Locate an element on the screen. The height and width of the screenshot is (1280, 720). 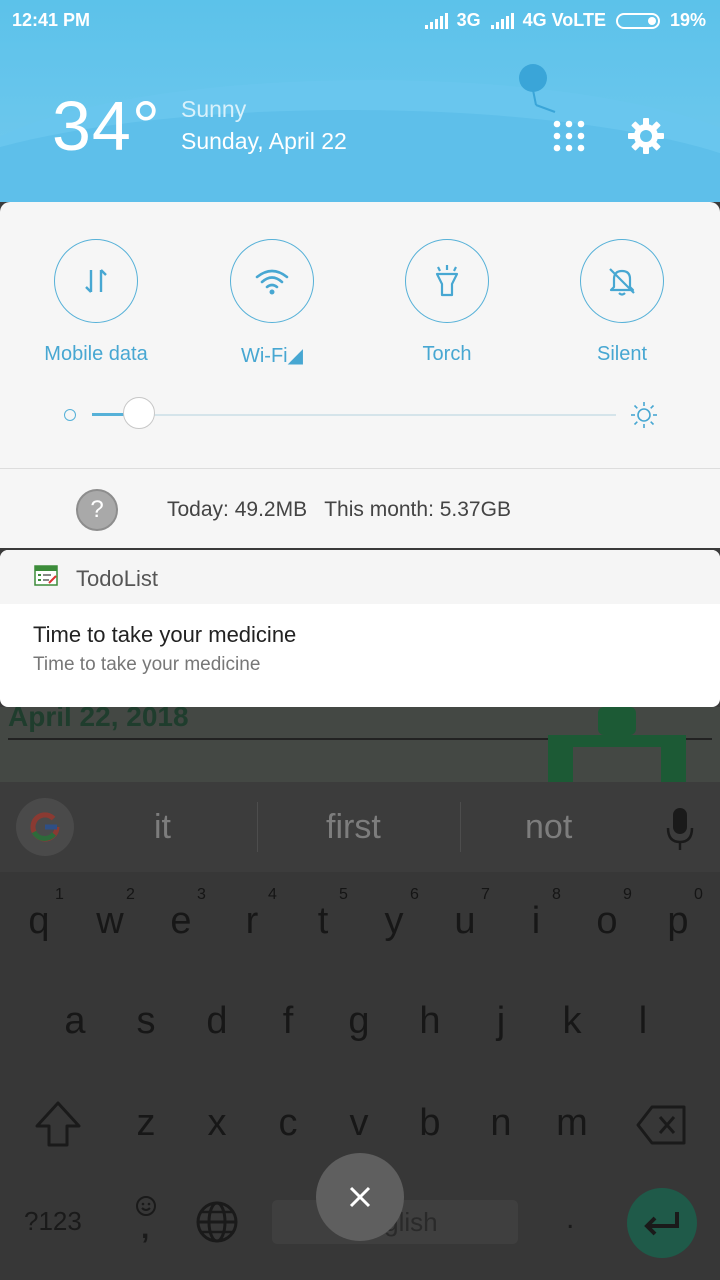
enter-icon is located at coordinates (661, 1224).